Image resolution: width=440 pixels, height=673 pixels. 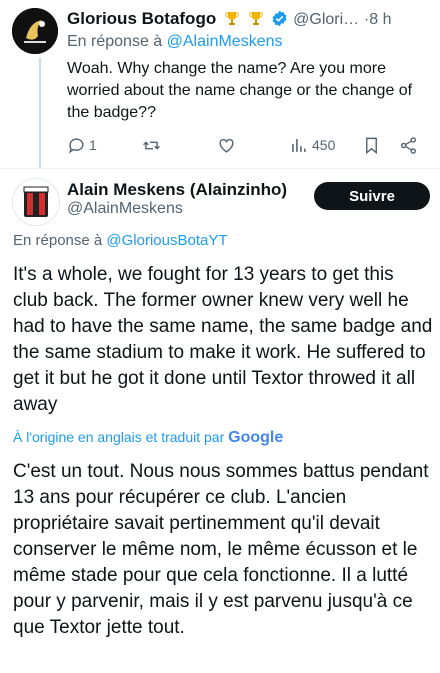 I want to click on reply-icon, so click(x=76, y=145).